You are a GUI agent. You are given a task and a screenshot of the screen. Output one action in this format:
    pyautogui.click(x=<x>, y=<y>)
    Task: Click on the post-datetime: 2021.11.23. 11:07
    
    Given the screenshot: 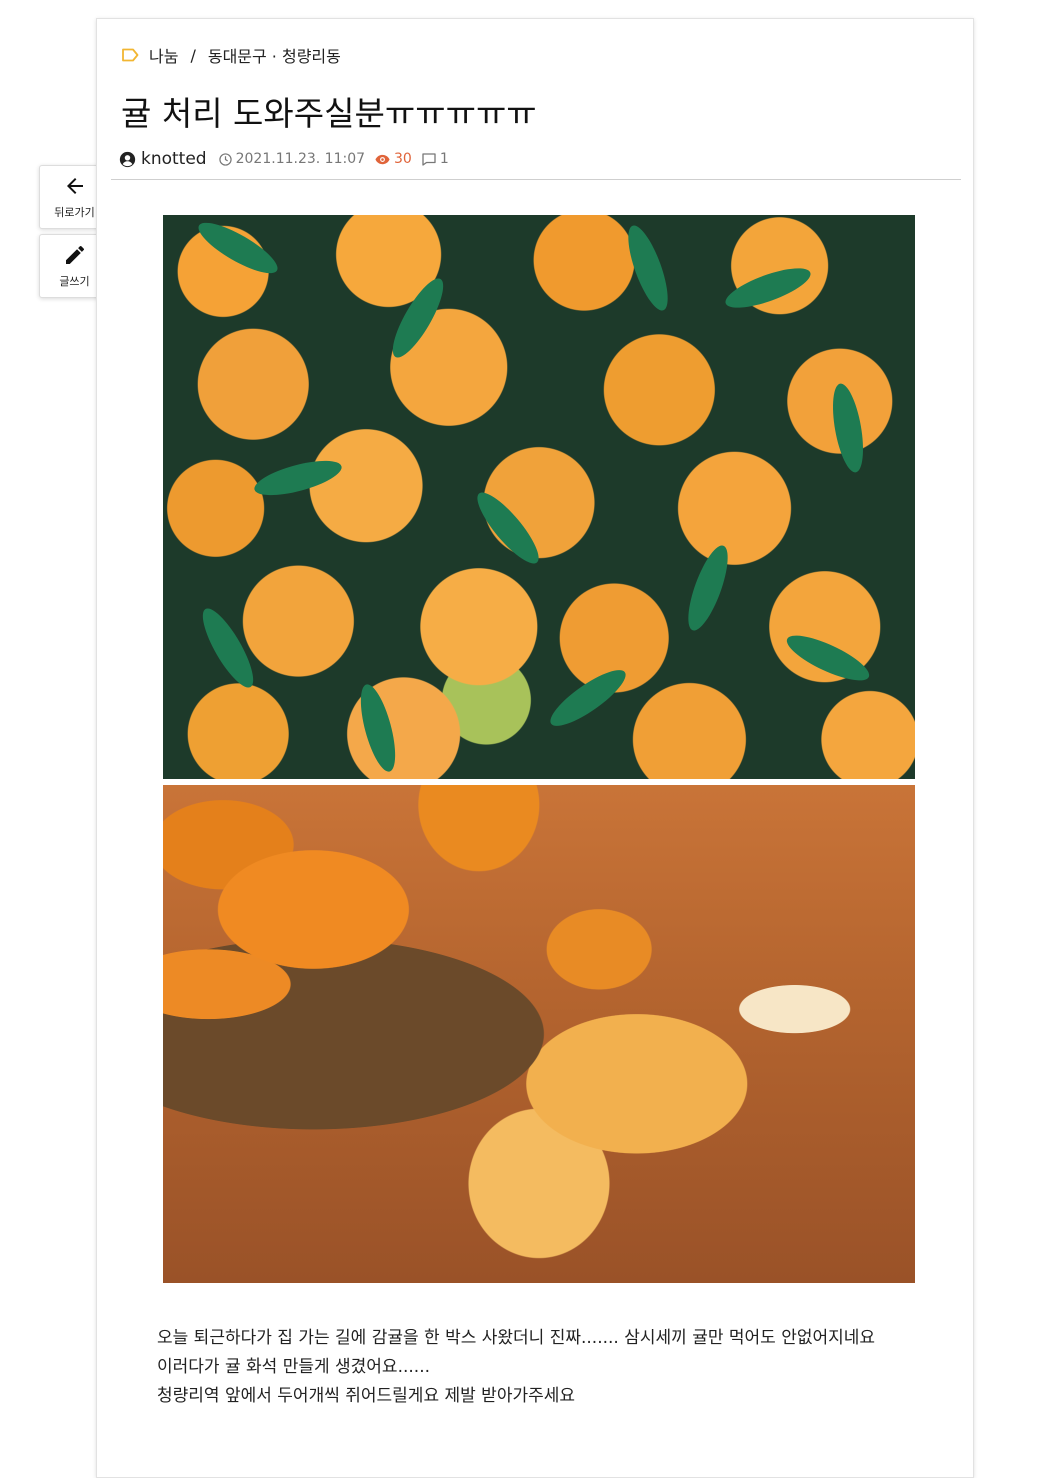 What is the action you would take?
    pyautogui.click(x=300, y=159)
    